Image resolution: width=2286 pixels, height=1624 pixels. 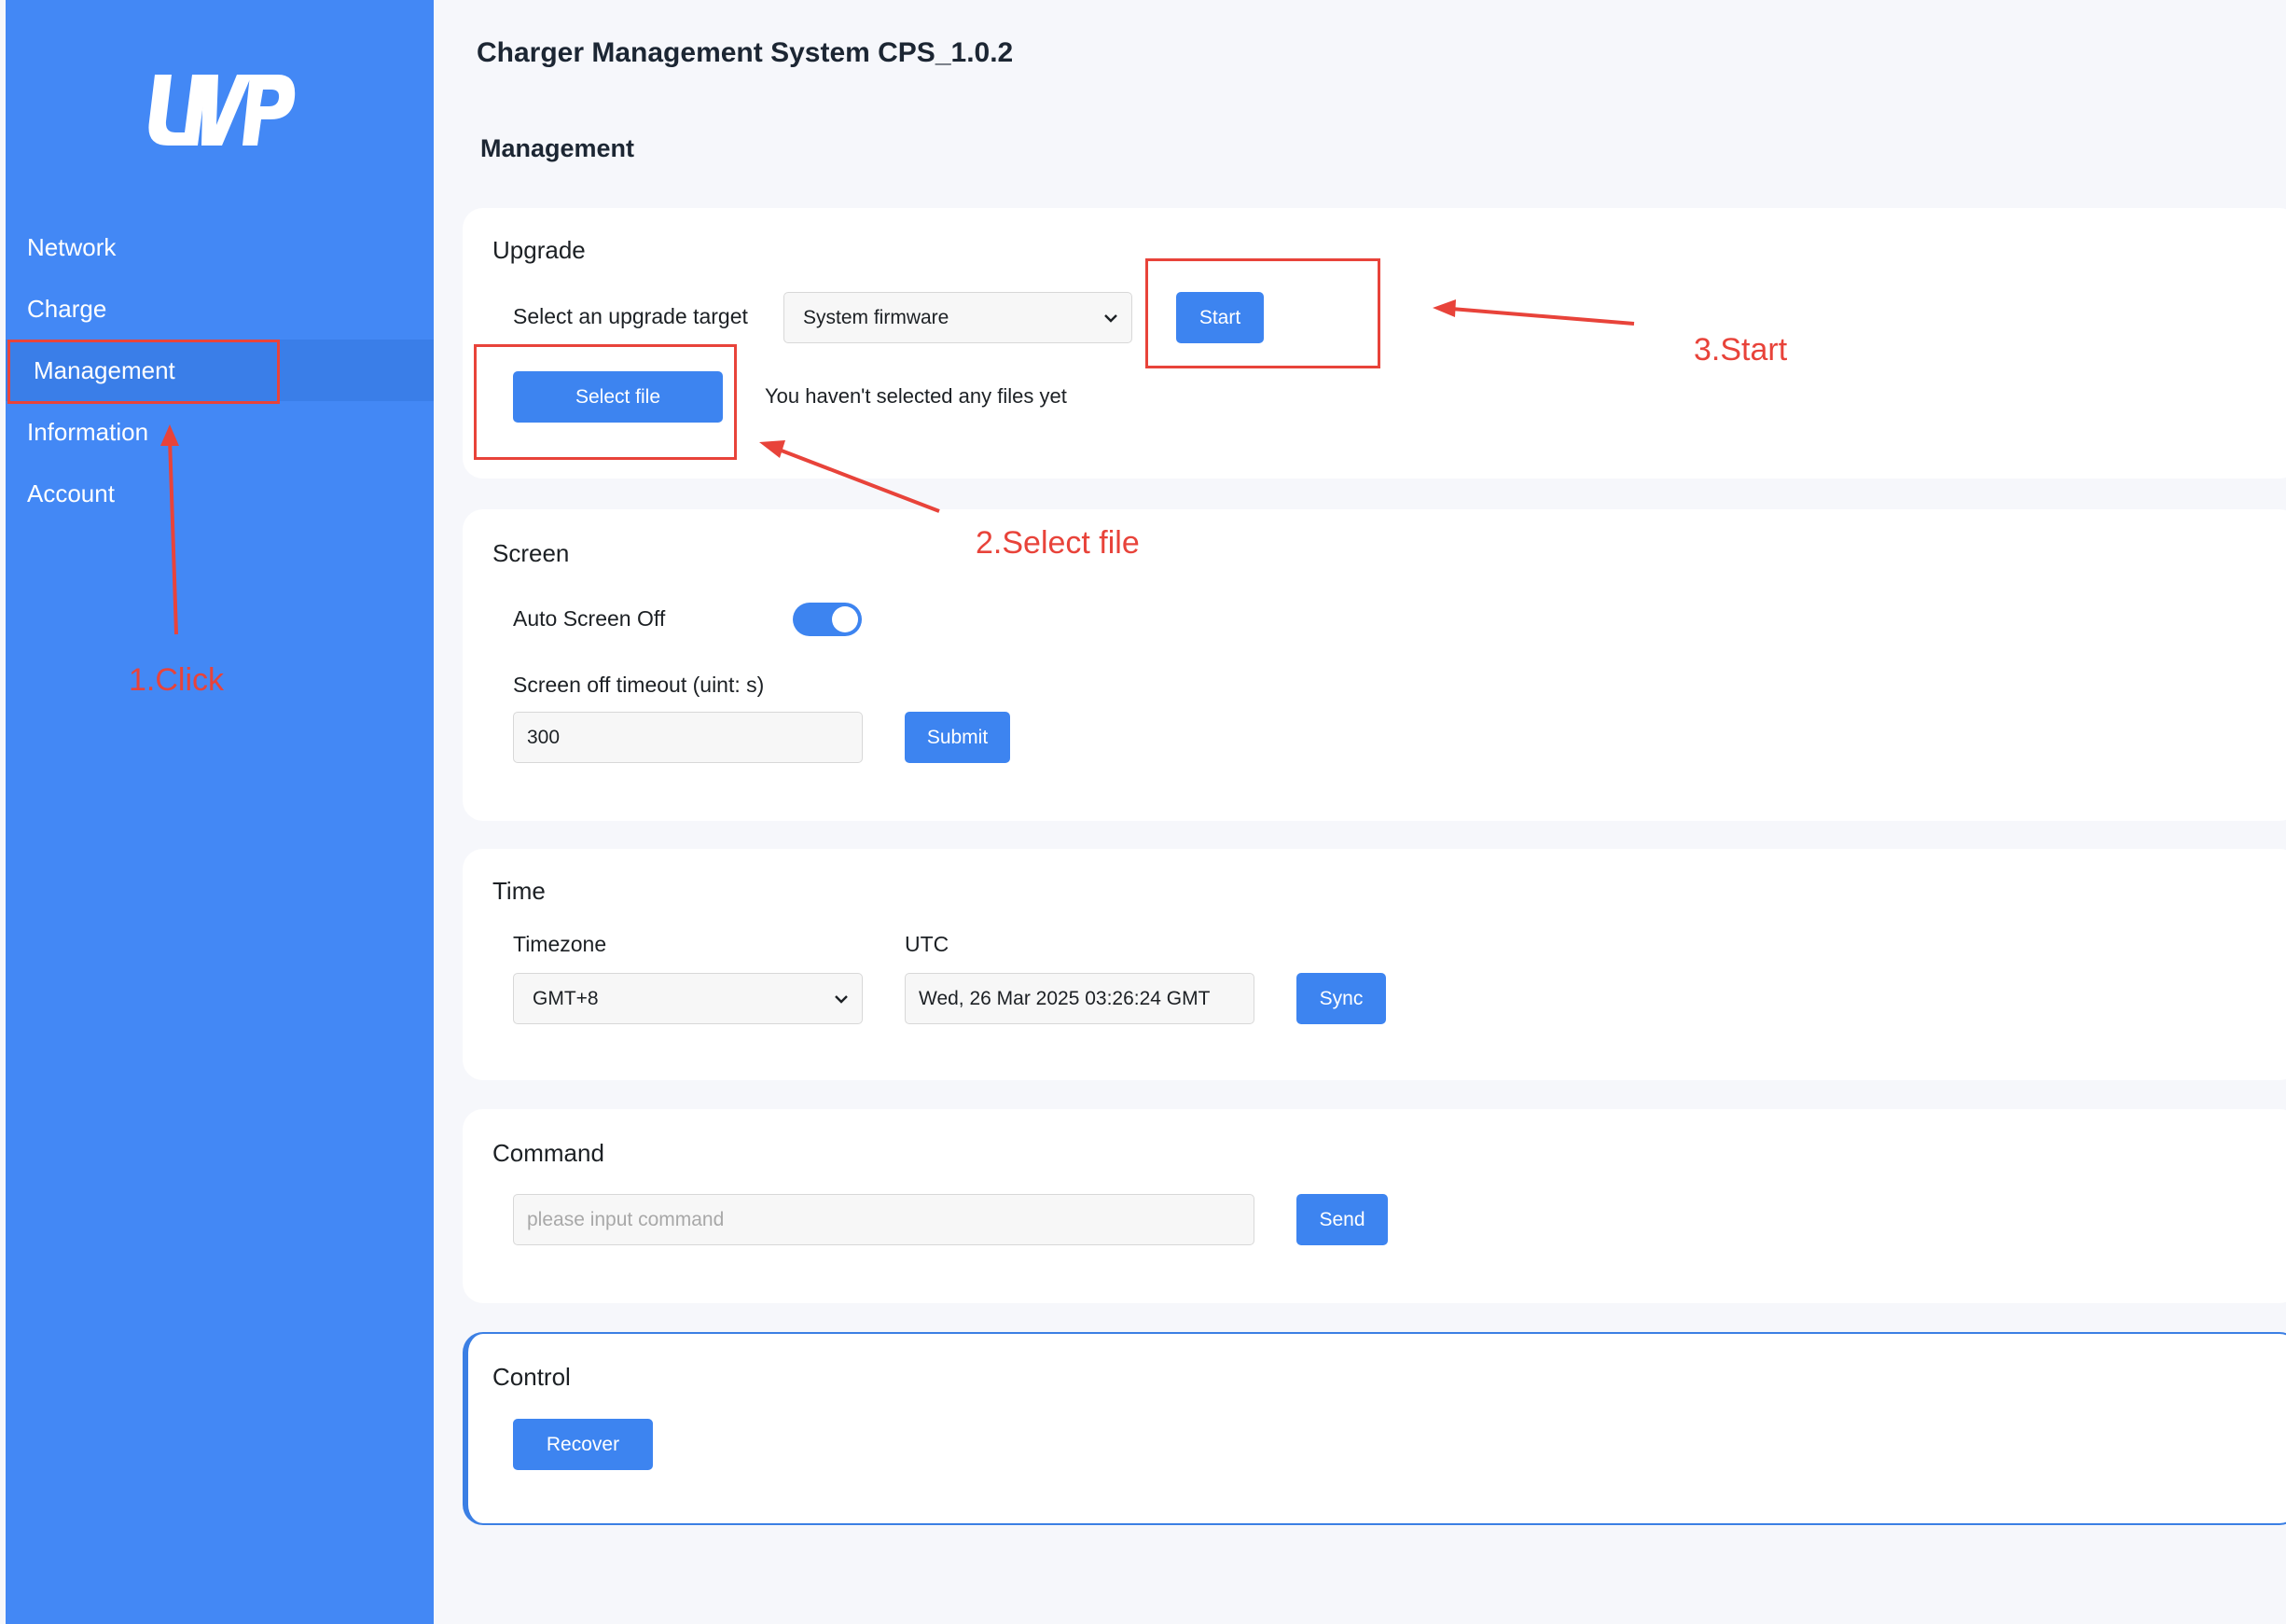 I want to click on upgrade-title: Upgrade, so click(x=539, y=250).